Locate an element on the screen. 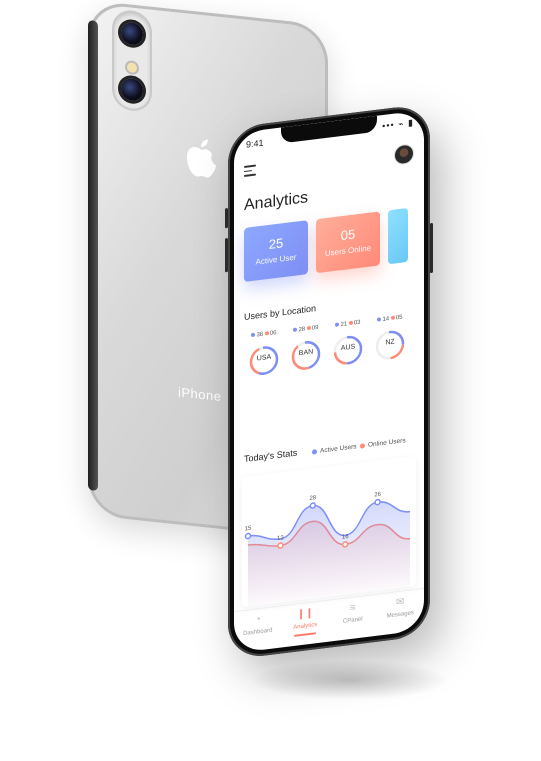  location-online-count: 09 is located at coordinates (315, 328).